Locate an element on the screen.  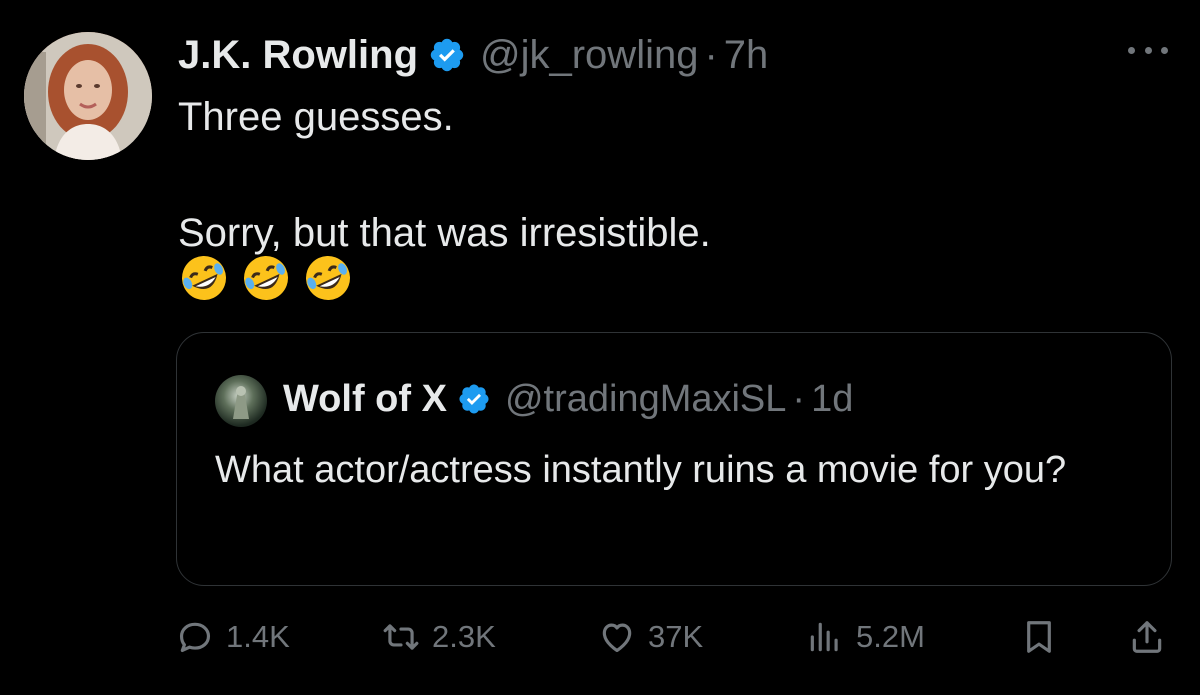
emoji-row is located at coordinates (266, 278).